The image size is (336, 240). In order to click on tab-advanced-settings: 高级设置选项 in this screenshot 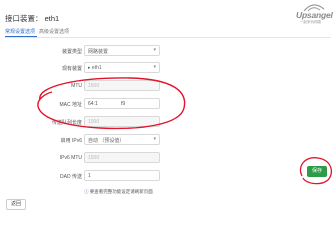, I will do `click(54, 31)`.